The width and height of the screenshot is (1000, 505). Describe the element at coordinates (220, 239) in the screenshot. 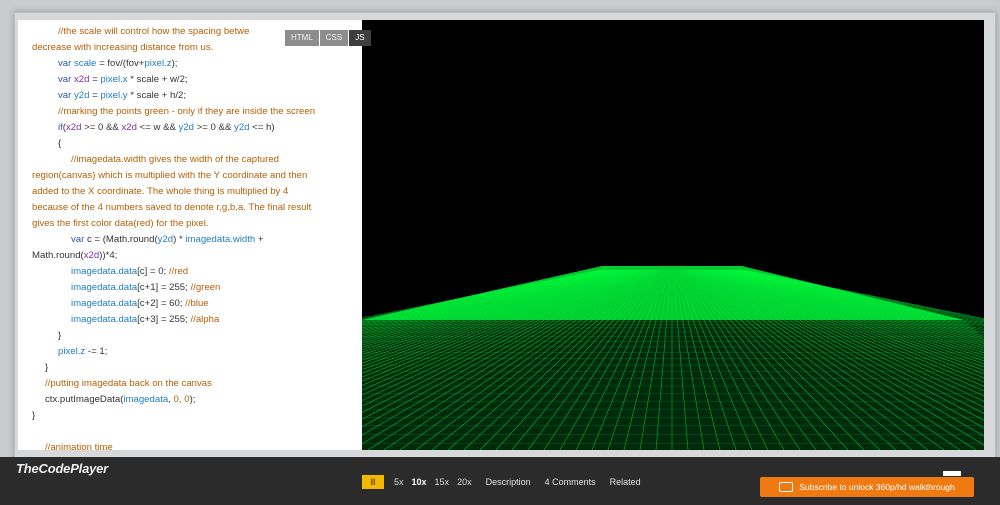

I see `code-token: imagedata.width` at that location.